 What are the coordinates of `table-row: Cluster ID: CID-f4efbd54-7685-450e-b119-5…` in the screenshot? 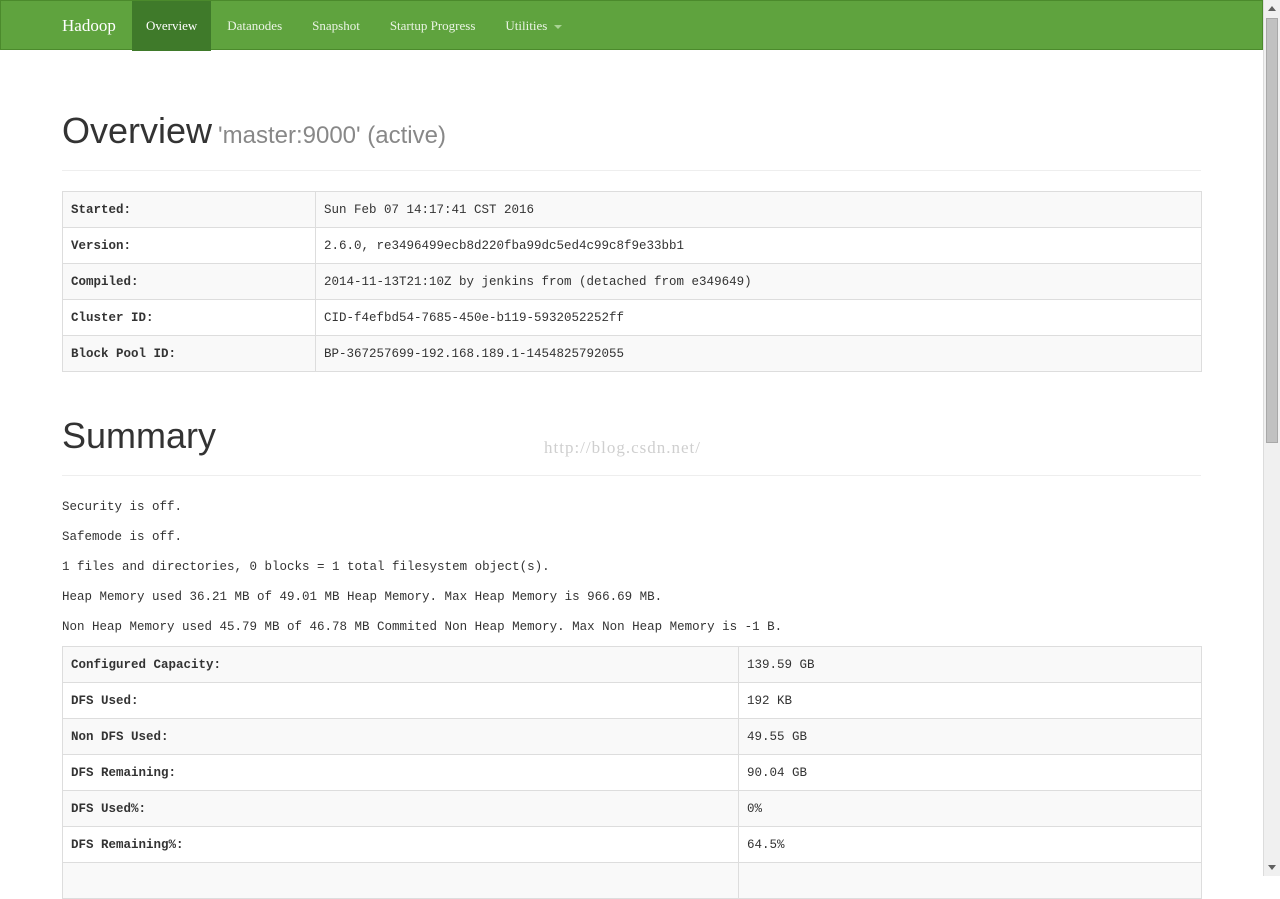 It's located at (632, 317).